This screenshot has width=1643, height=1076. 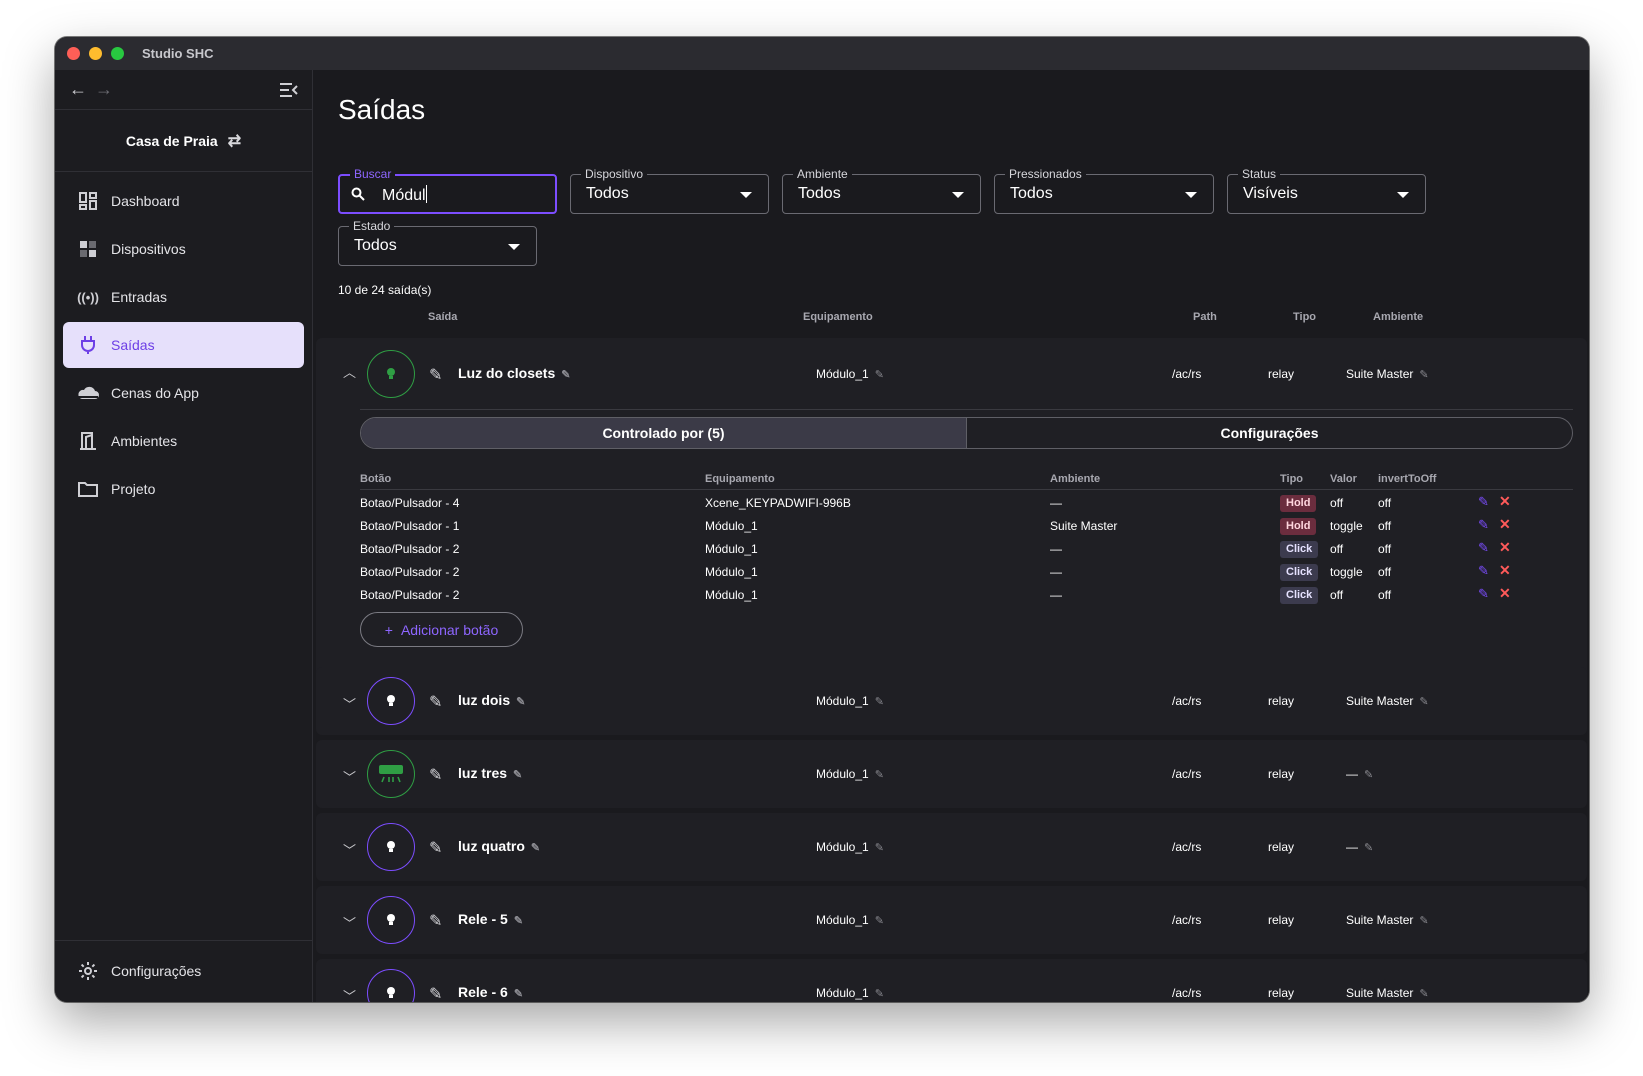 I want to click on col-sub-valor: Valor, so click(x=1343, y=479).